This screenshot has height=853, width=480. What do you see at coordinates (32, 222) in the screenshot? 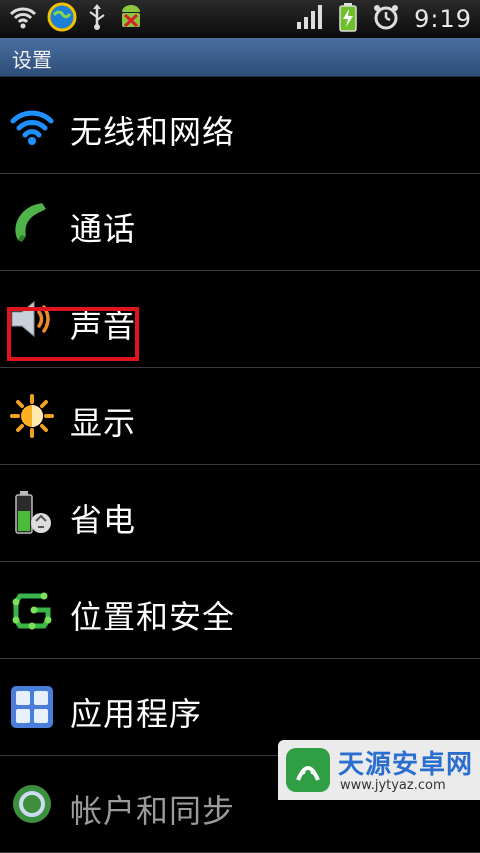
I see `phone-icon` at bounding box center [32, 222].